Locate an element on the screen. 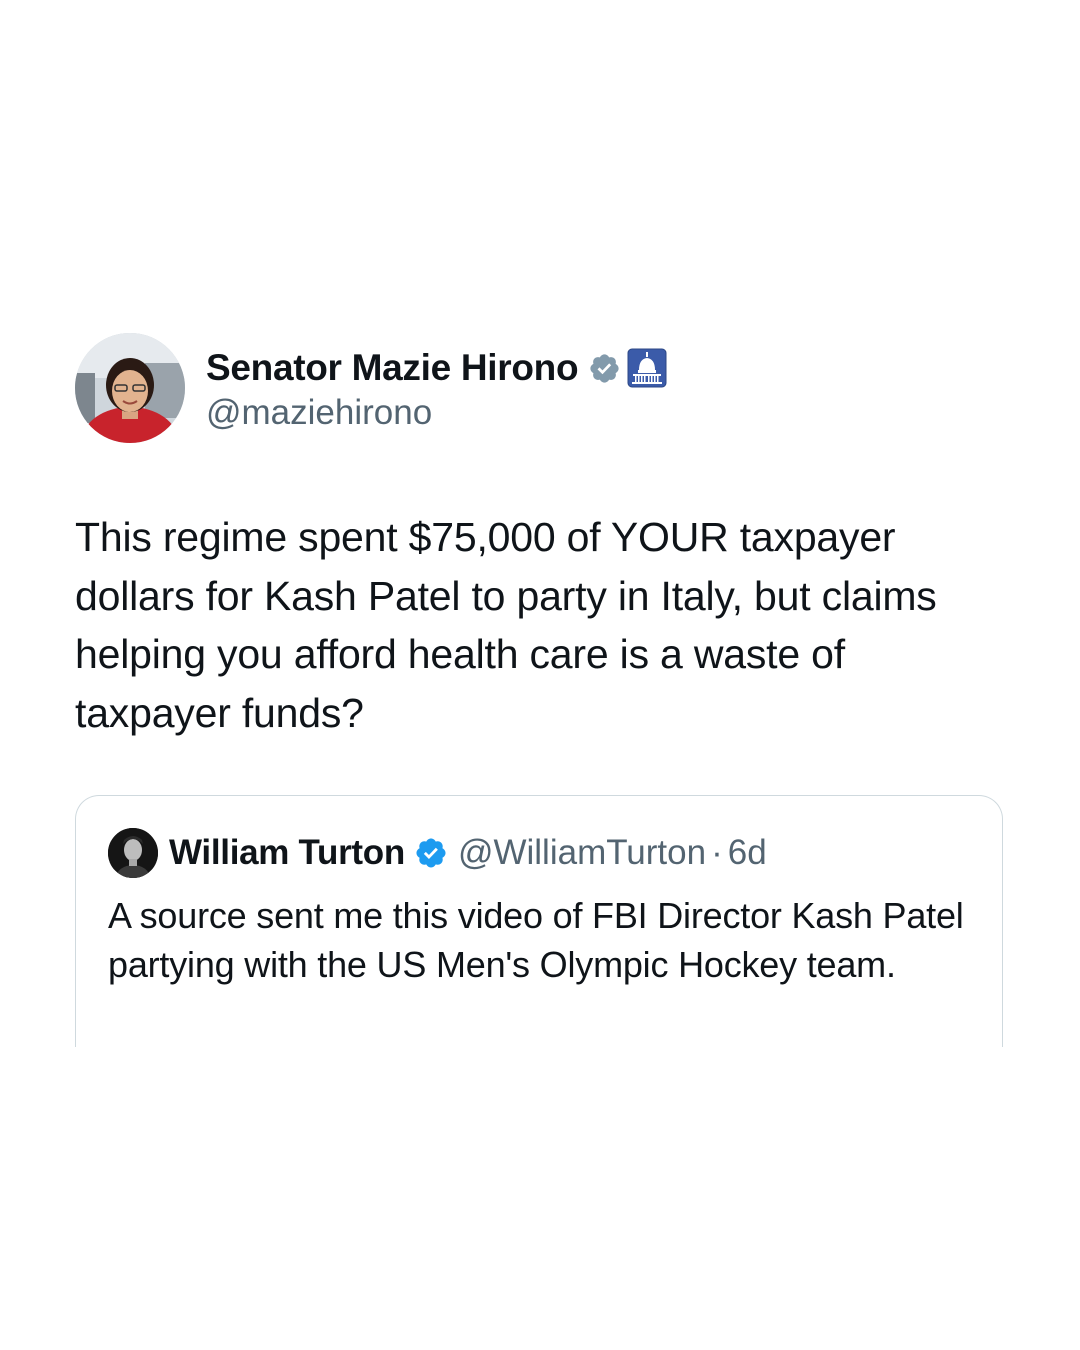 This screenshot has height=1350, width=1080. quoted-tweet-header: William Turton @WilliamTurton · 6d is located at coordinates (437, 853).